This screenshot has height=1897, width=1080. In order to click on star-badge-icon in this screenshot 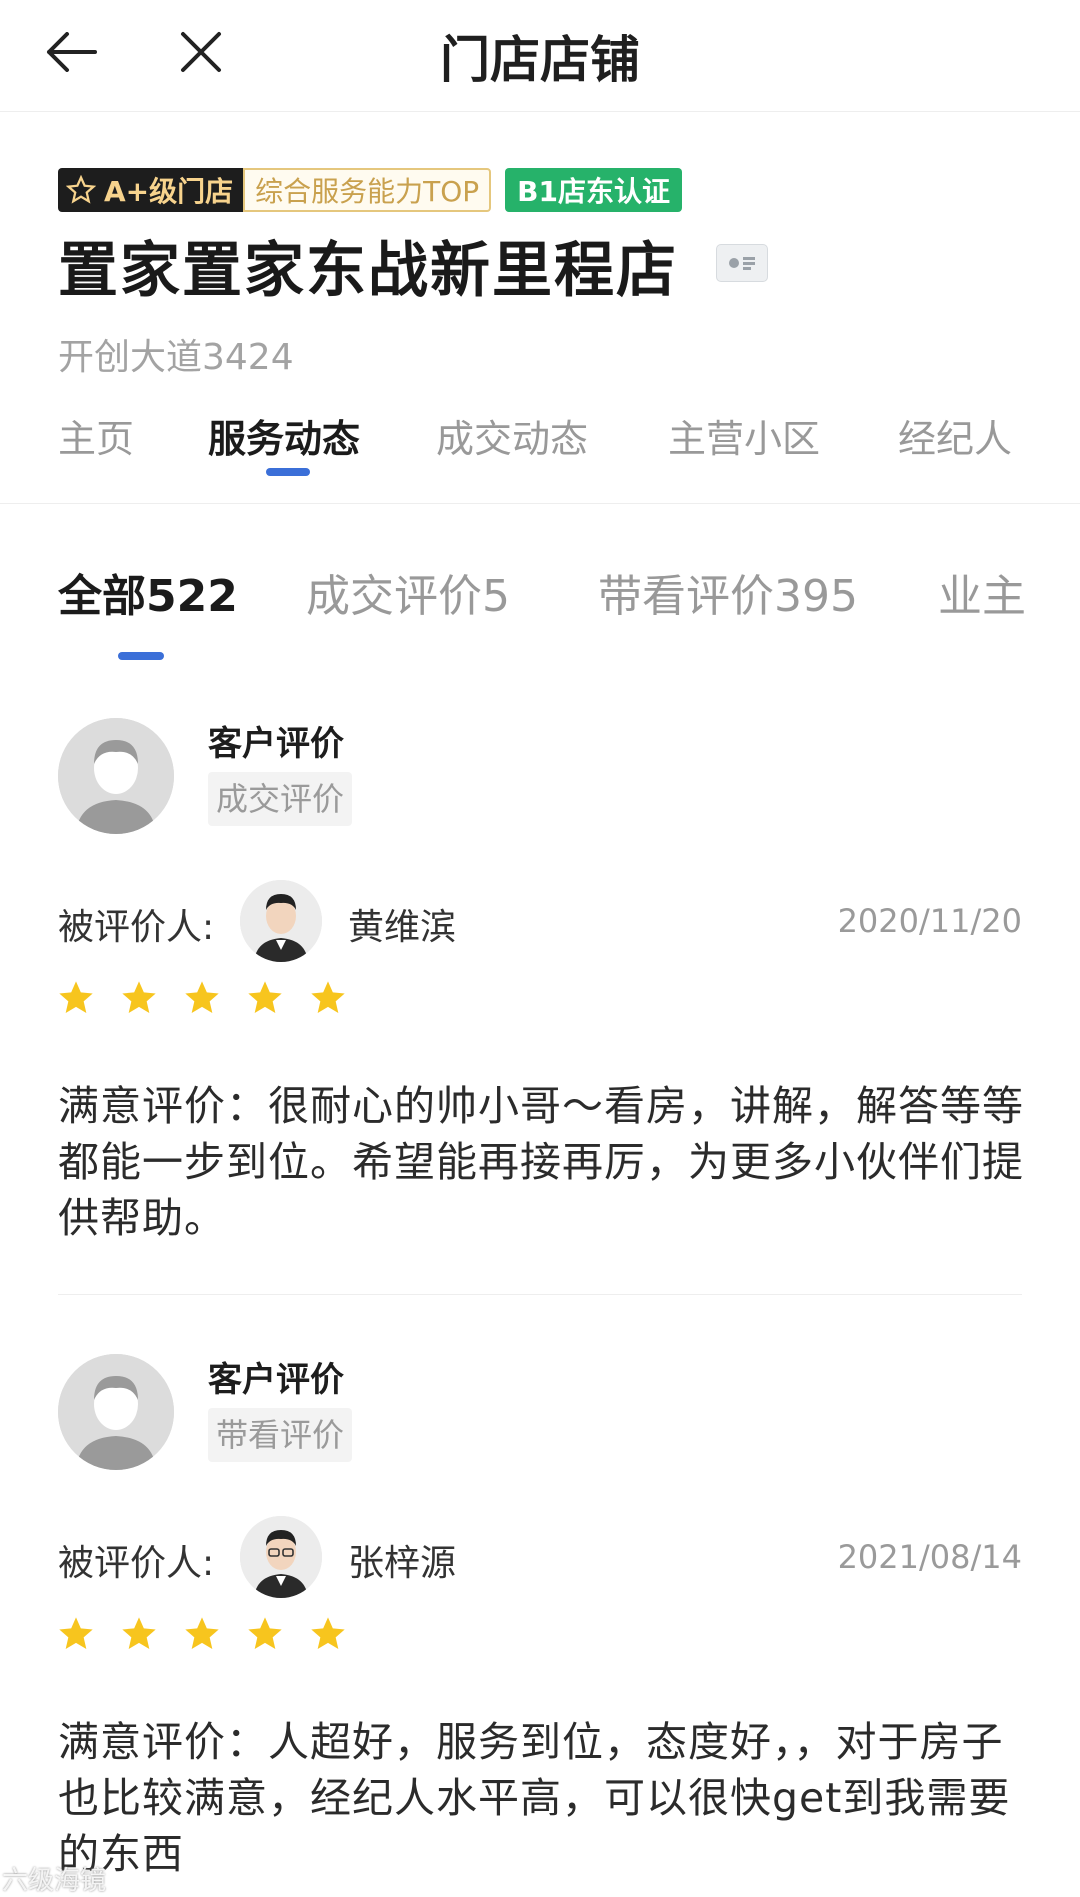, I will do `click(81, 190)`.